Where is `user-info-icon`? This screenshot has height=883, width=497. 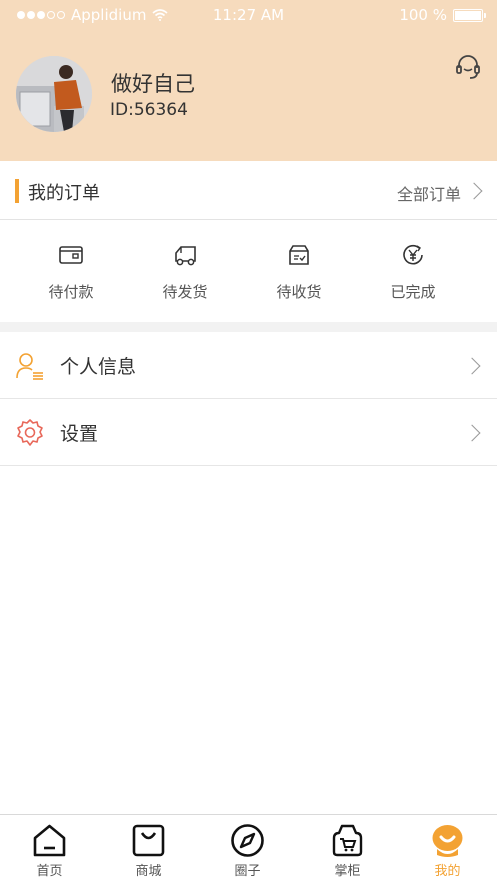 user-info-icon is located at coordinates (29, 366).